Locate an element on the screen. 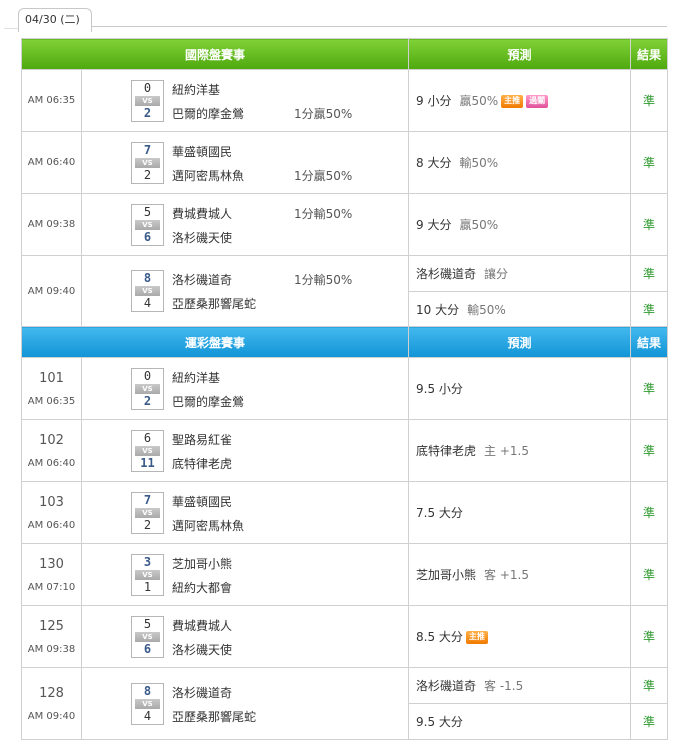 This screenshot has height=740, width=697. prediction-detail: 客 -1.5 is located at coordinates (504, 686).